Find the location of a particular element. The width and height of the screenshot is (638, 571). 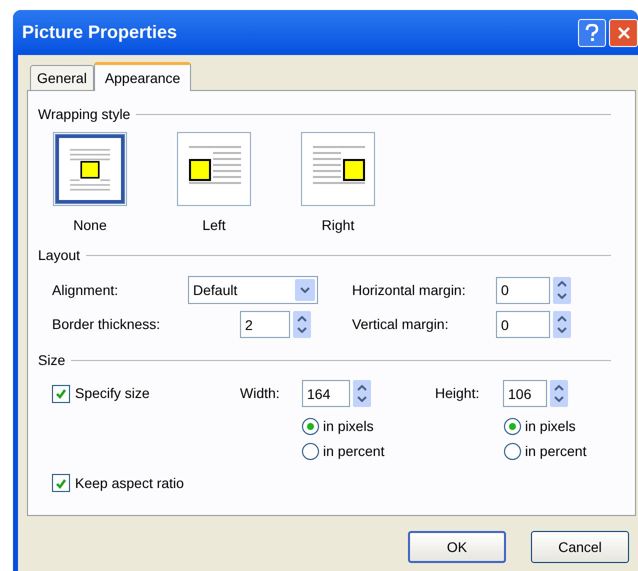

number-field: 106 is located at coordinates (525, 393).